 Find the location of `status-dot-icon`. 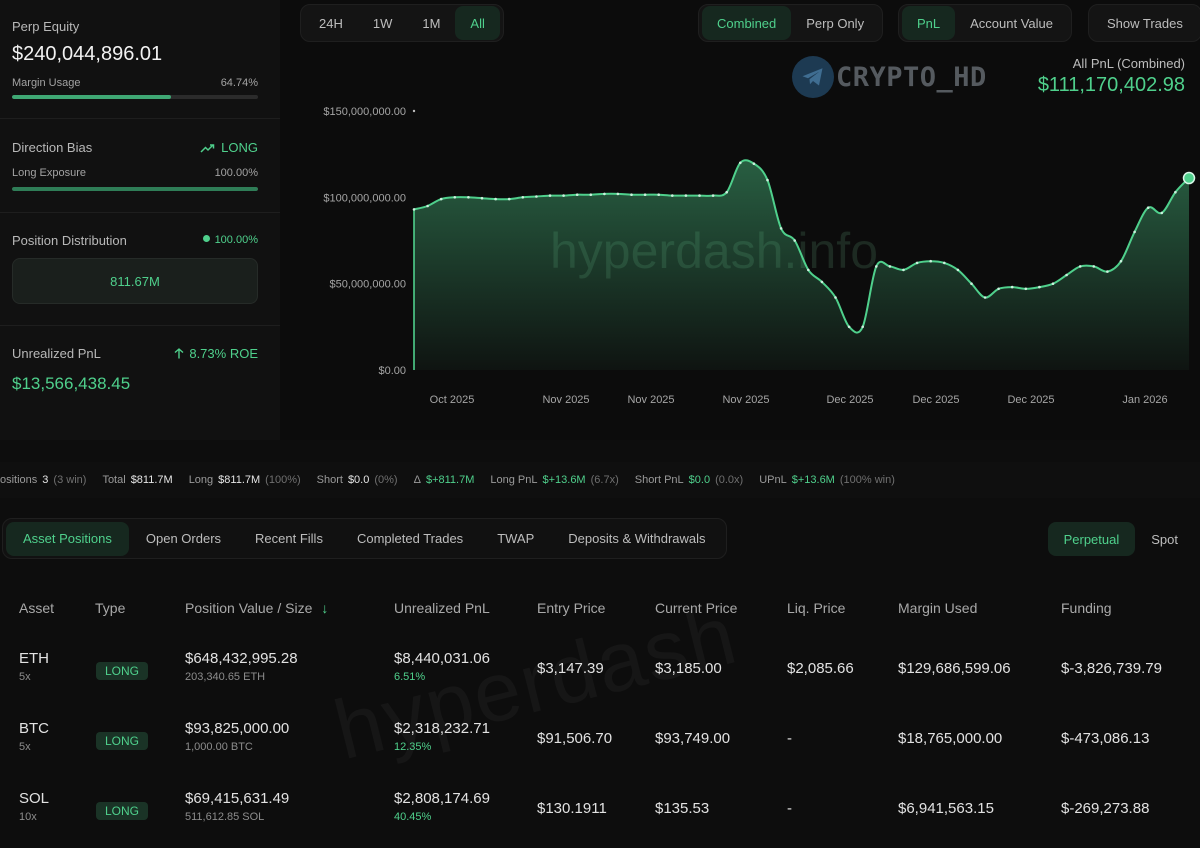

status-dot-icon is located at coordinates (206, 238).